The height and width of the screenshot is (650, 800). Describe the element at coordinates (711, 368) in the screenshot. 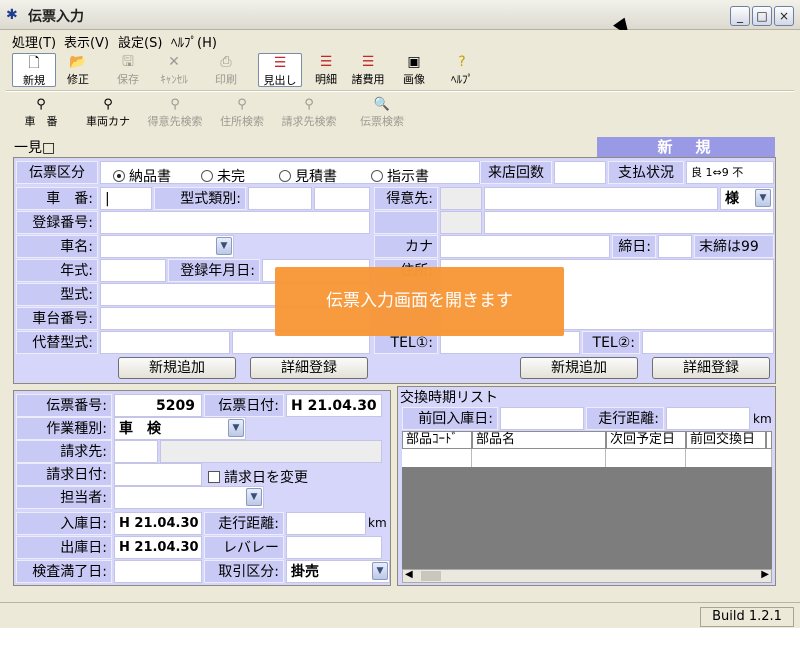

I see `customer-detail-button: 詳細登録` at that location.